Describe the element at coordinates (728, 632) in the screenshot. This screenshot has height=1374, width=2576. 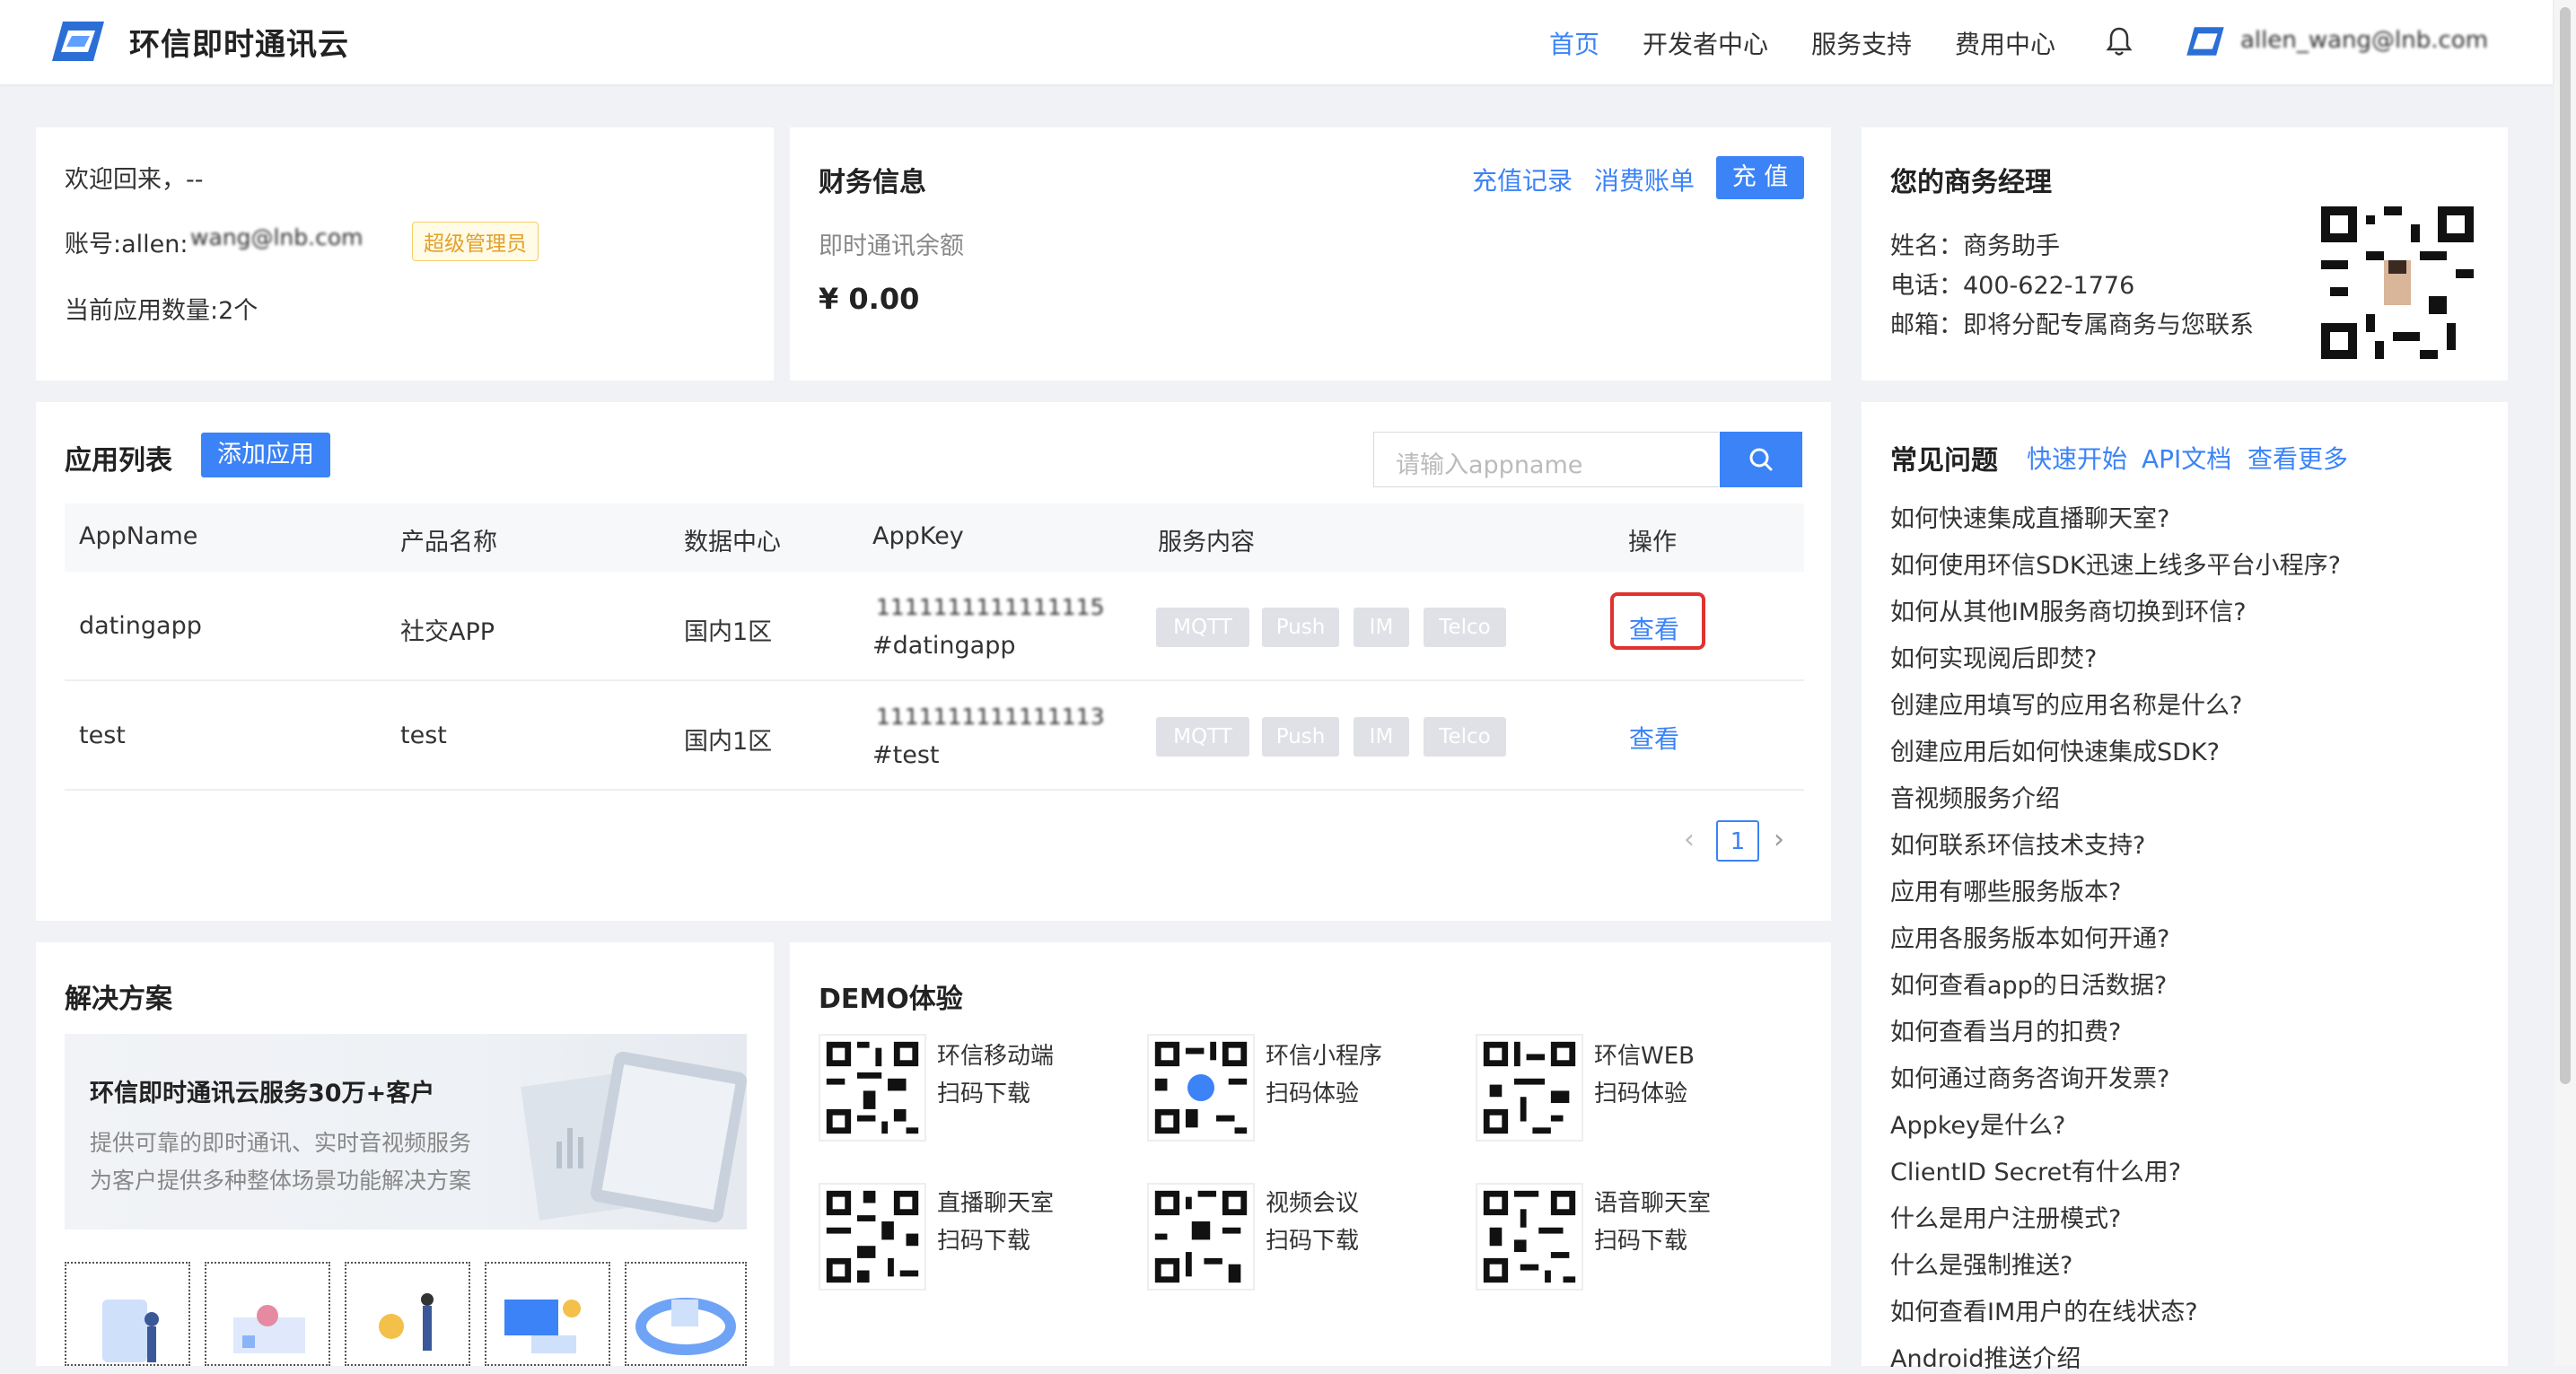
I see `row1-datacenter: 国内1区` at that location.